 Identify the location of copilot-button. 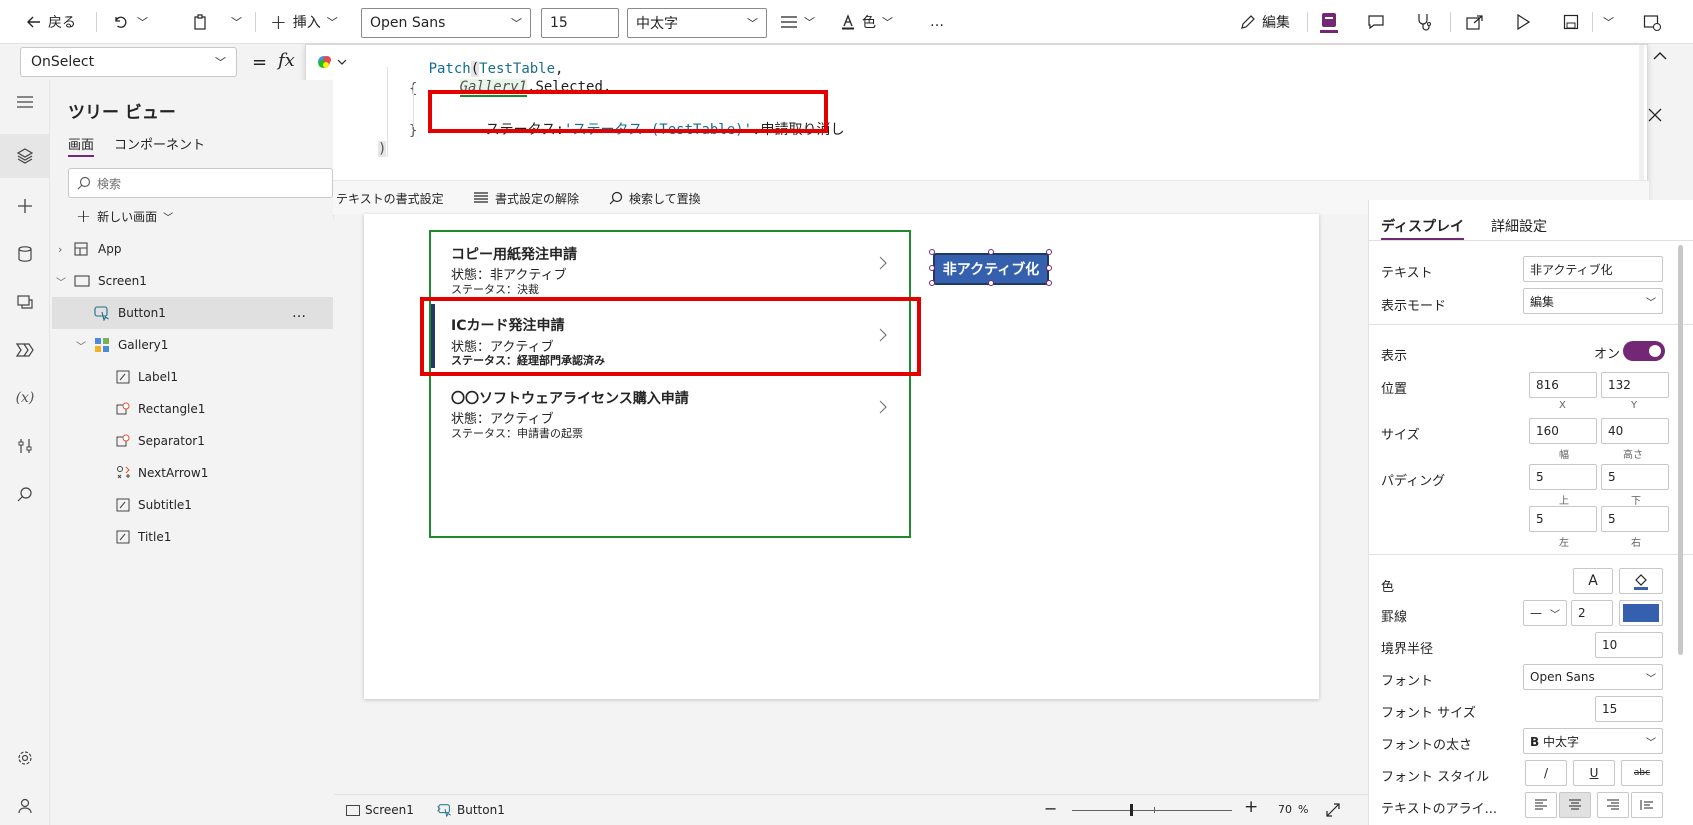
(334, 62).